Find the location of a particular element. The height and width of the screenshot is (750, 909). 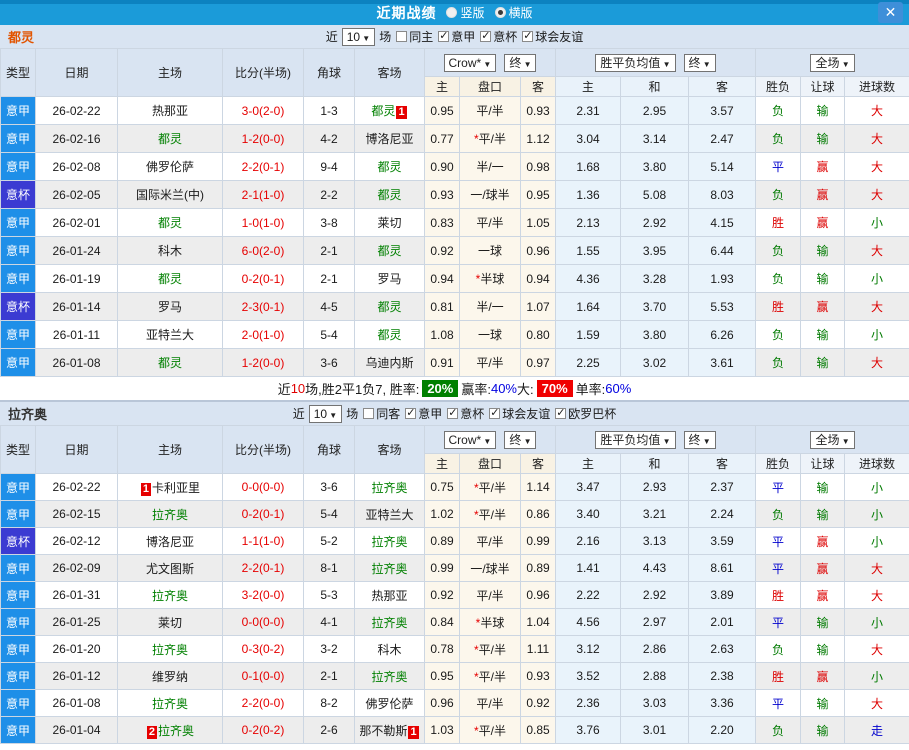

odds-away-cell: 0.92 is located at coordinates (538, 703).